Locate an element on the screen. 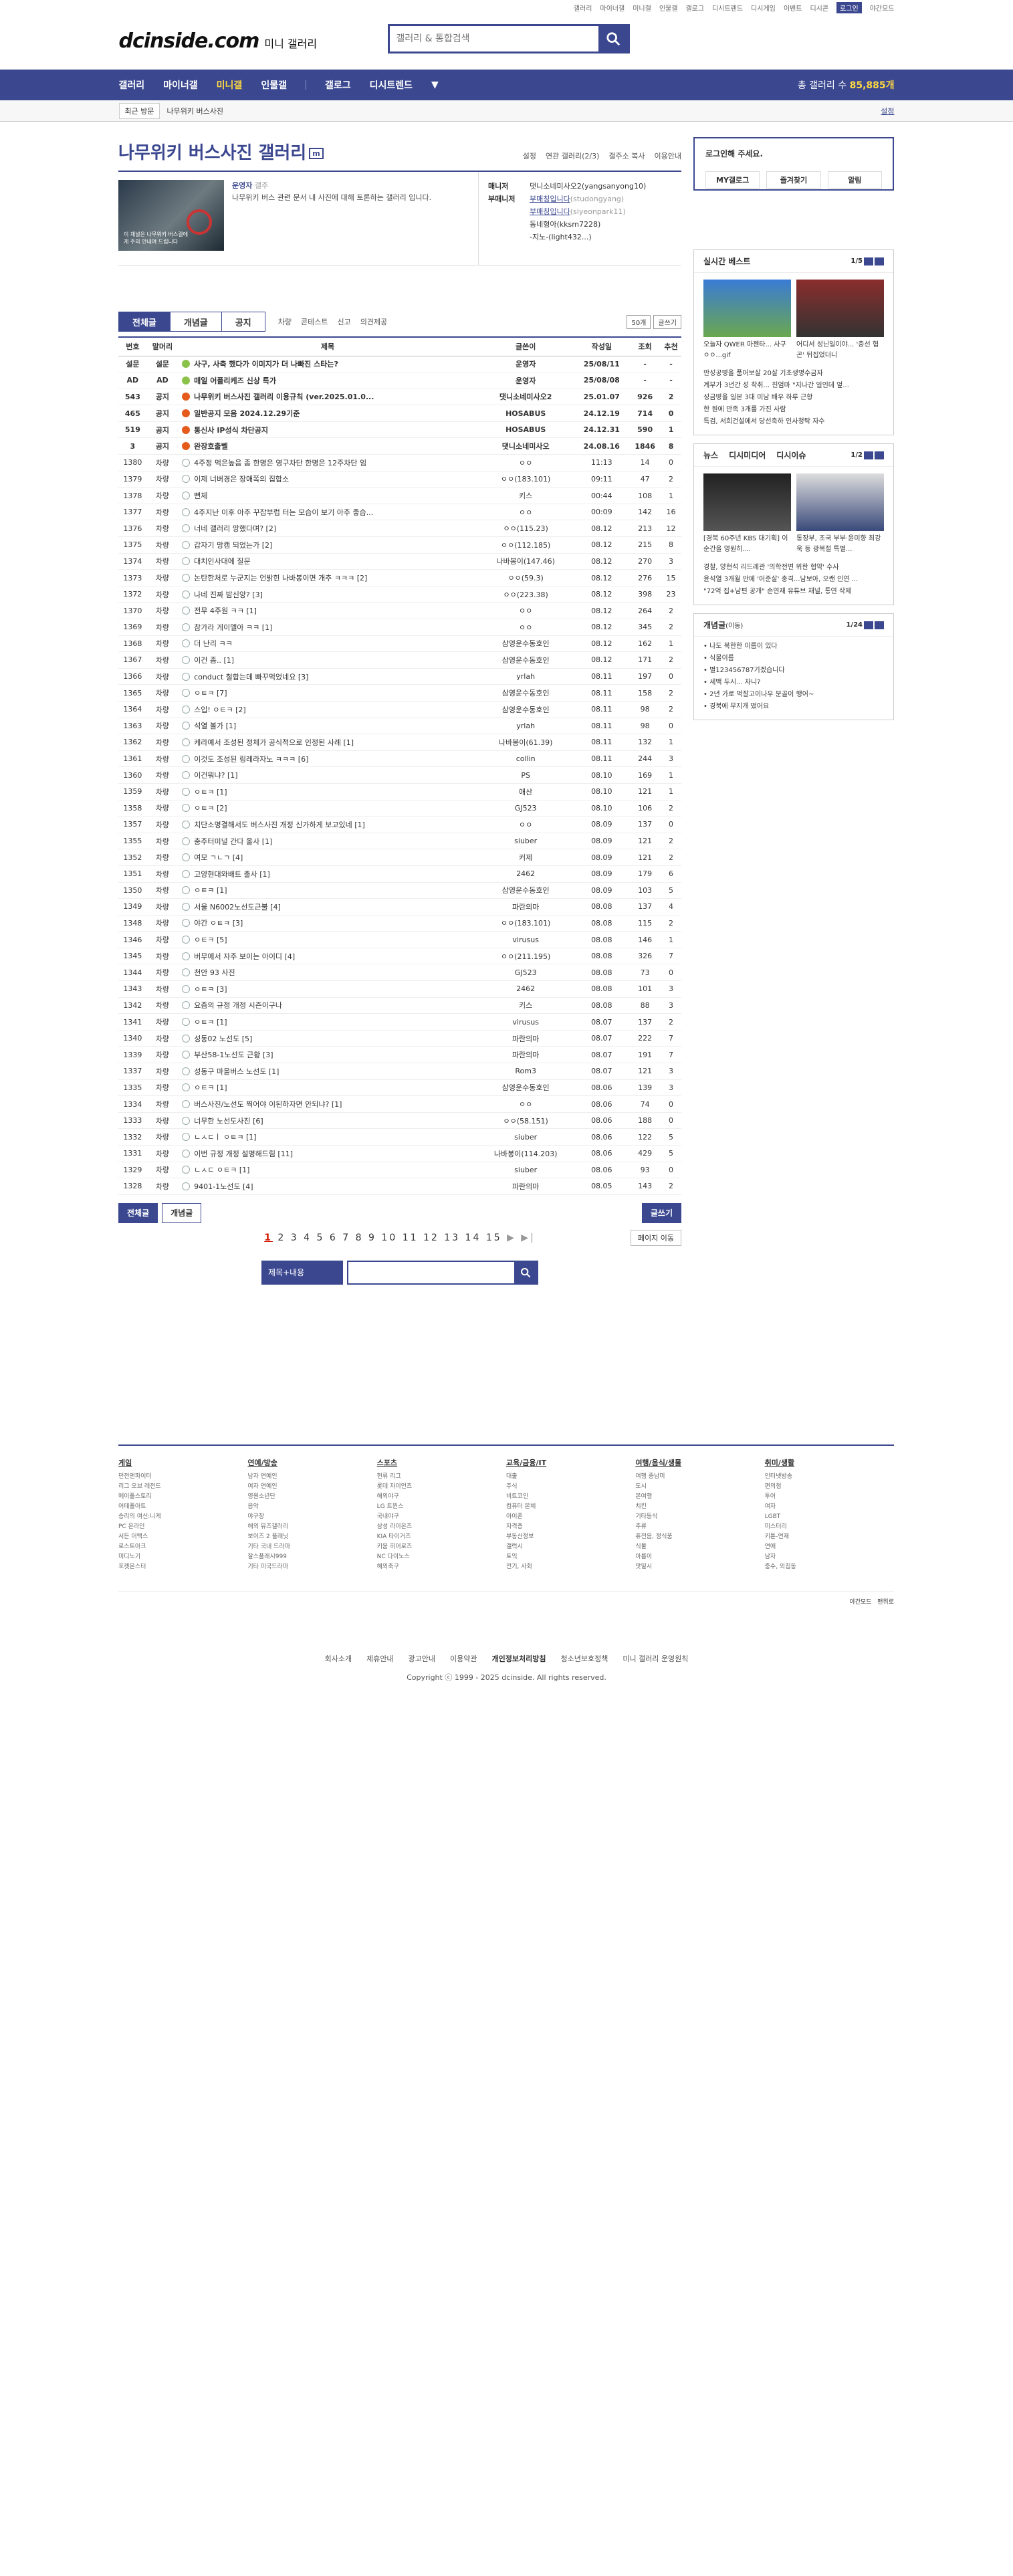  footer-link: 보이즈 2 플래닛 is located at coordinates (311, 1537).